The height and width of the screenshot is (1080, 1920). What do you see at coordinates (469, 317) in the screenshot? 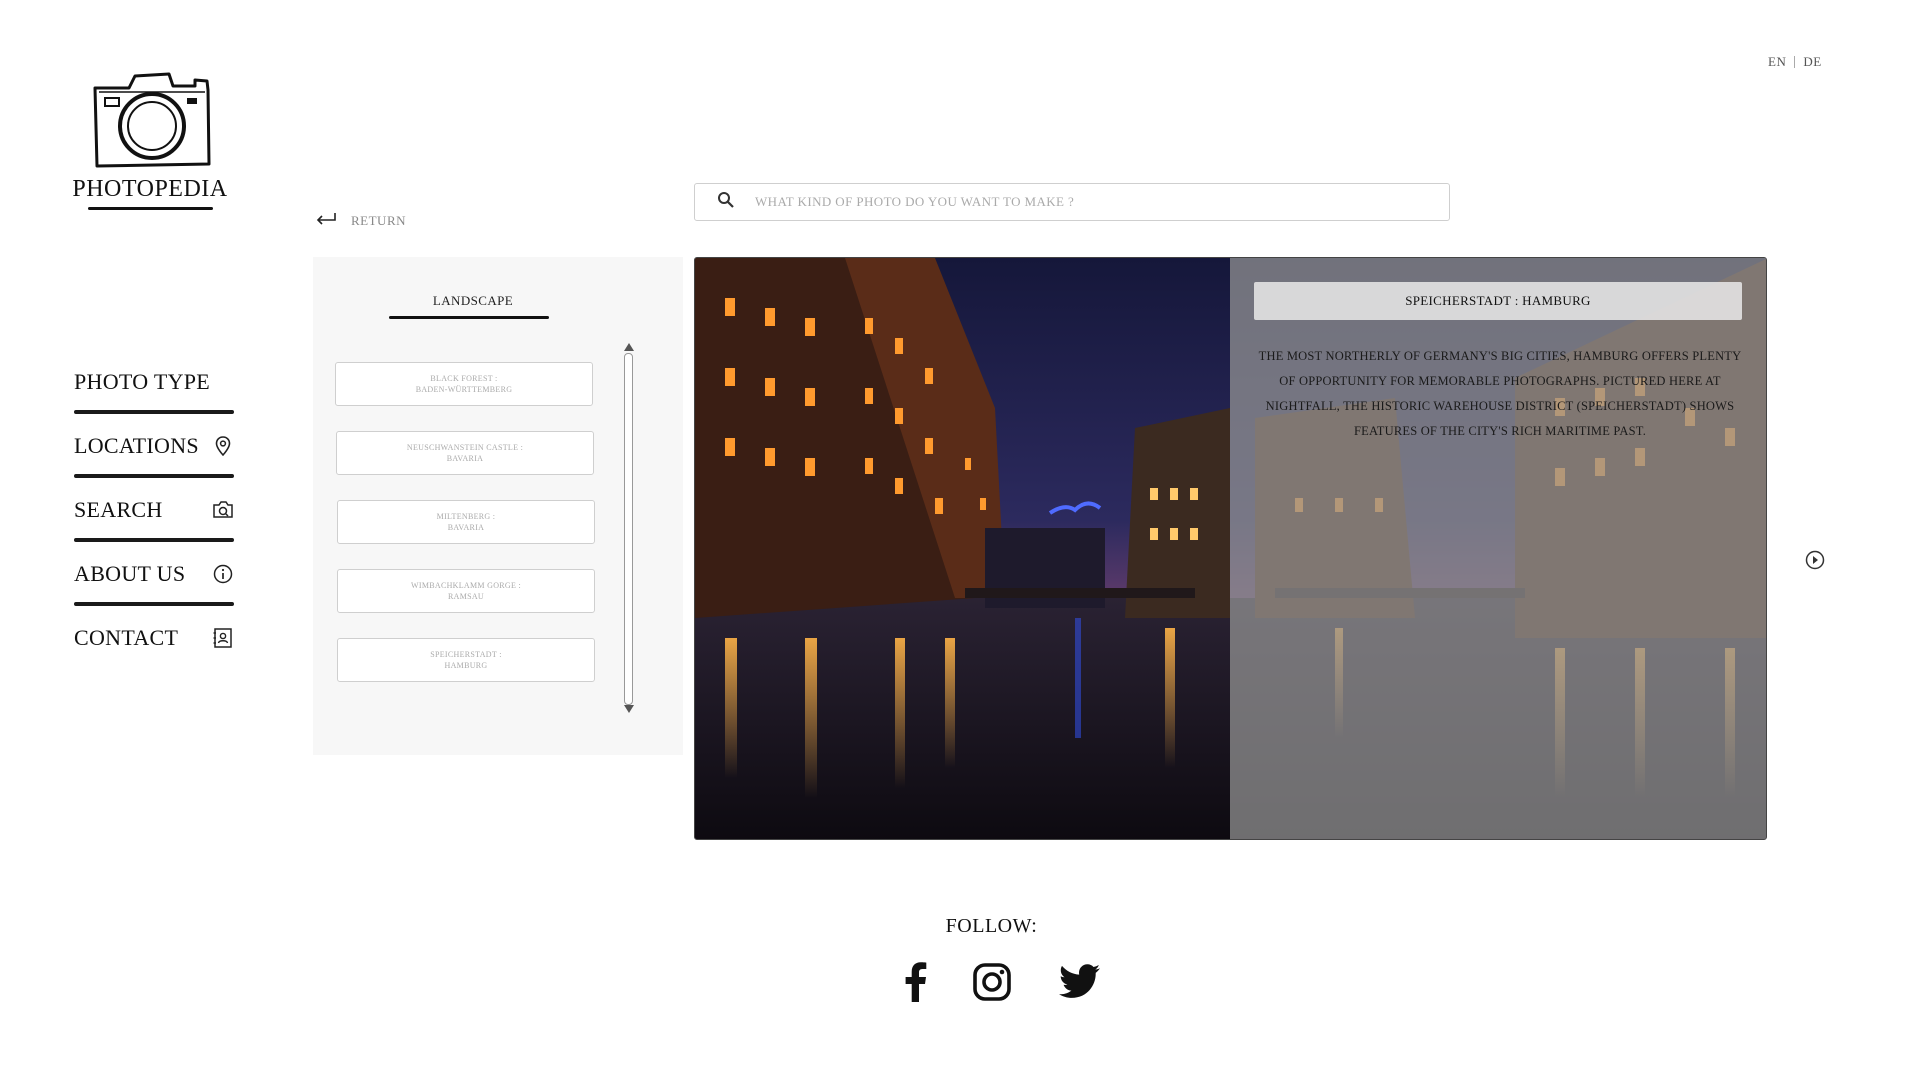
I see `panel-title-underline` at bounding box center [469, 317].